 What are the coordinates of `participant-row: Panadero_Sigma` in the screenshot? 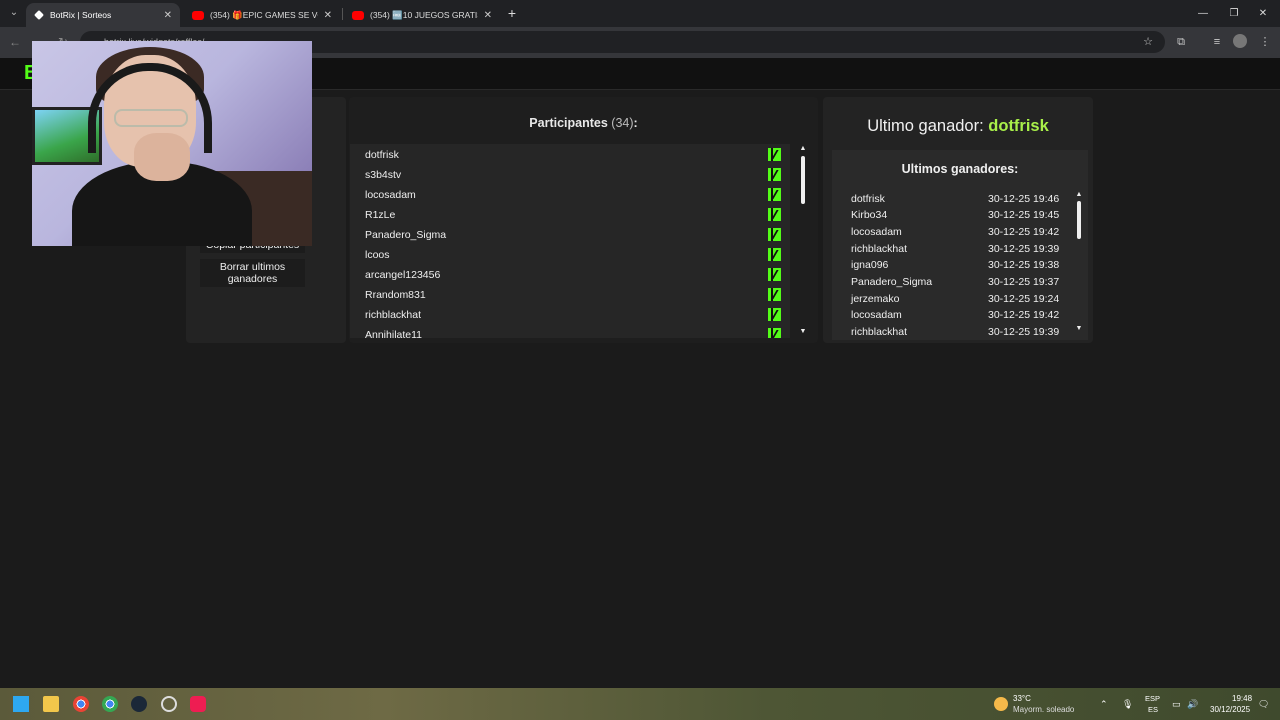 It's located at (570, 235).